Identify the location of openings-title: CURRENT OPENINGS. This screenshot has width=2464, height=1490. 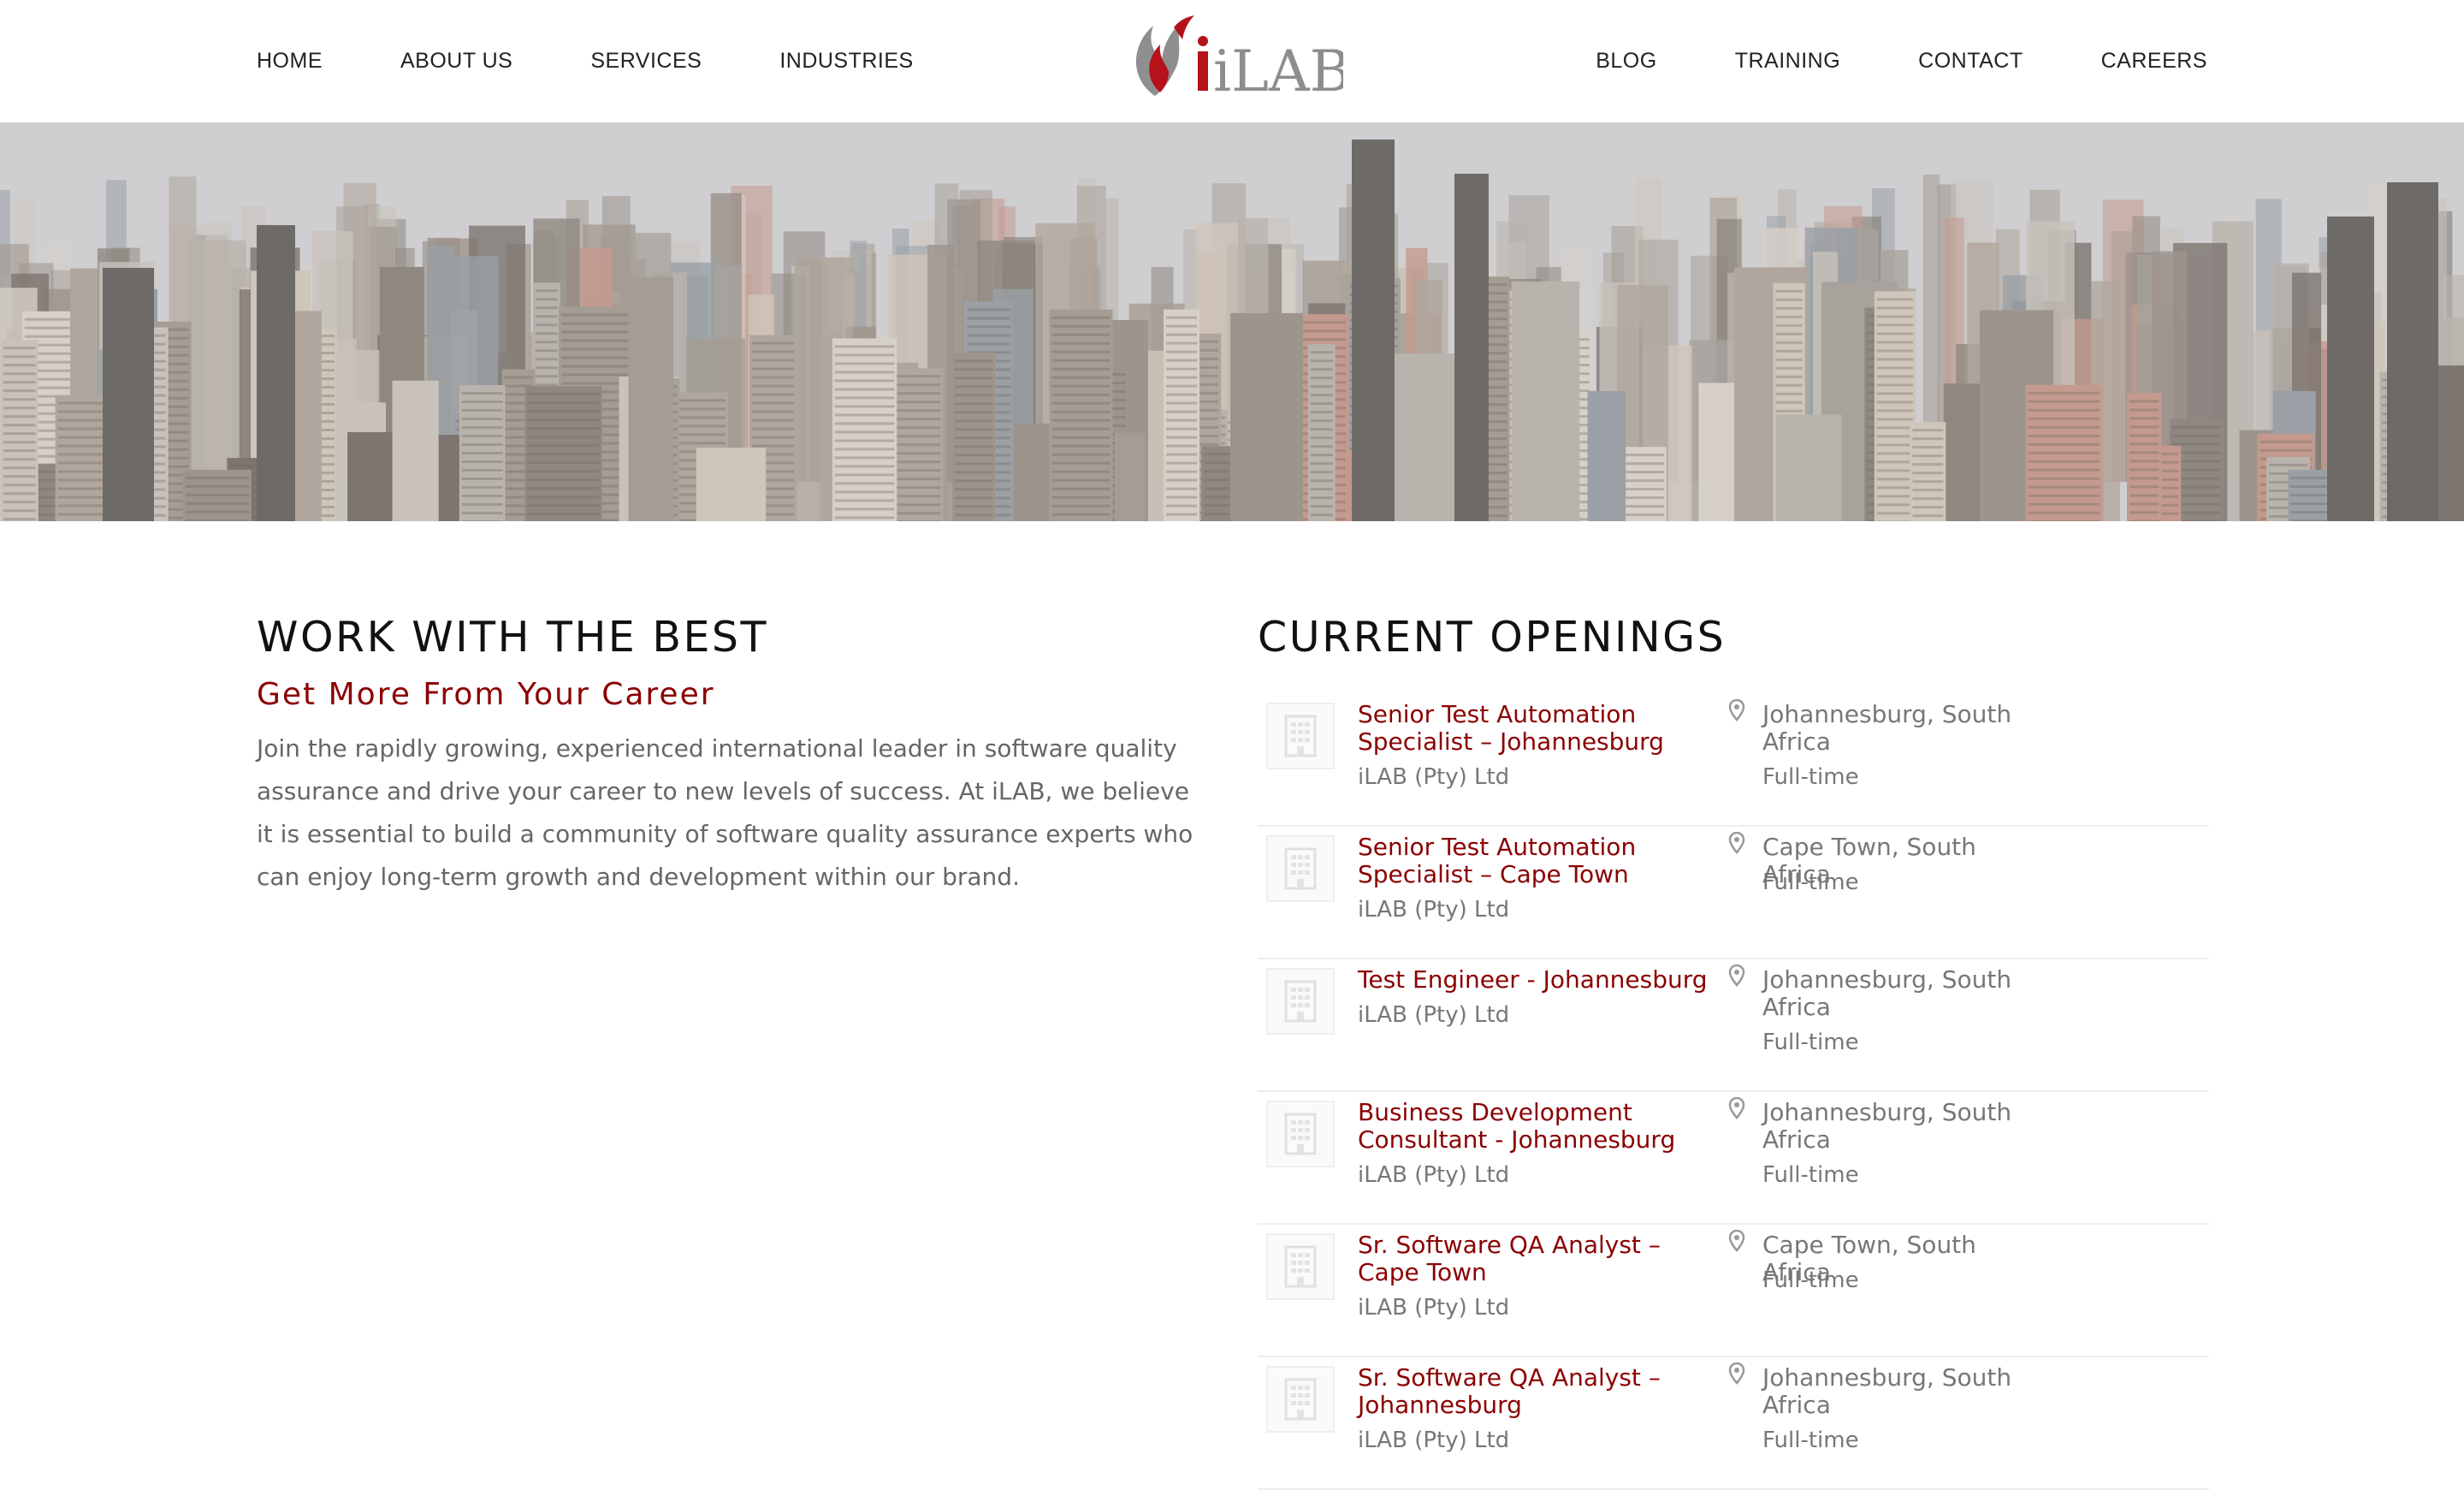
(1733, 637).